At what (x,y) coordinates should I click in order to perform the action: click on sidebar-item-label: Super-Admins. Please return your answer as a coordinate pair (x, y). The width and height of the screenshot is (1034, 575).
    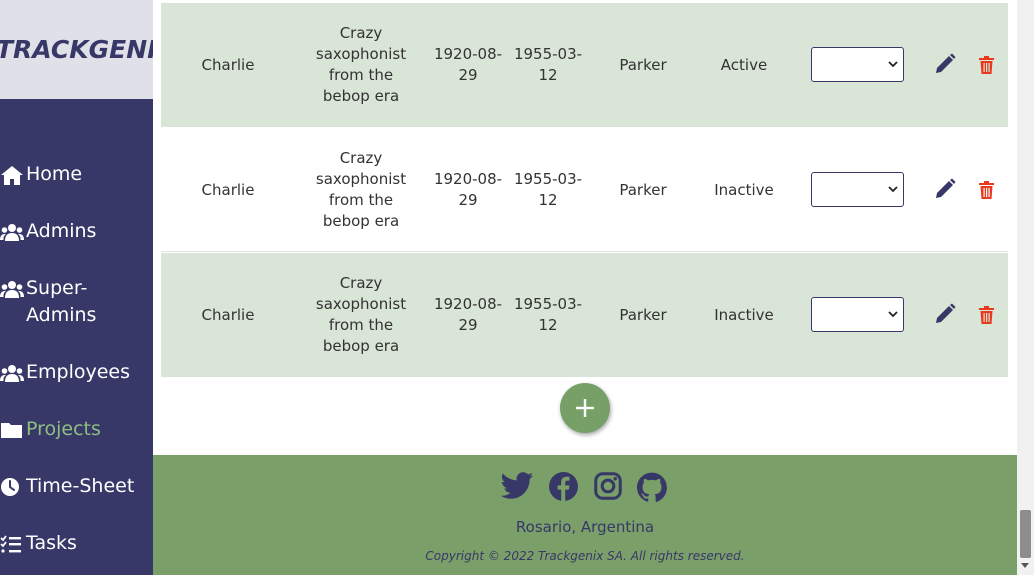
    Looking at the image, I should click on (61, 301).